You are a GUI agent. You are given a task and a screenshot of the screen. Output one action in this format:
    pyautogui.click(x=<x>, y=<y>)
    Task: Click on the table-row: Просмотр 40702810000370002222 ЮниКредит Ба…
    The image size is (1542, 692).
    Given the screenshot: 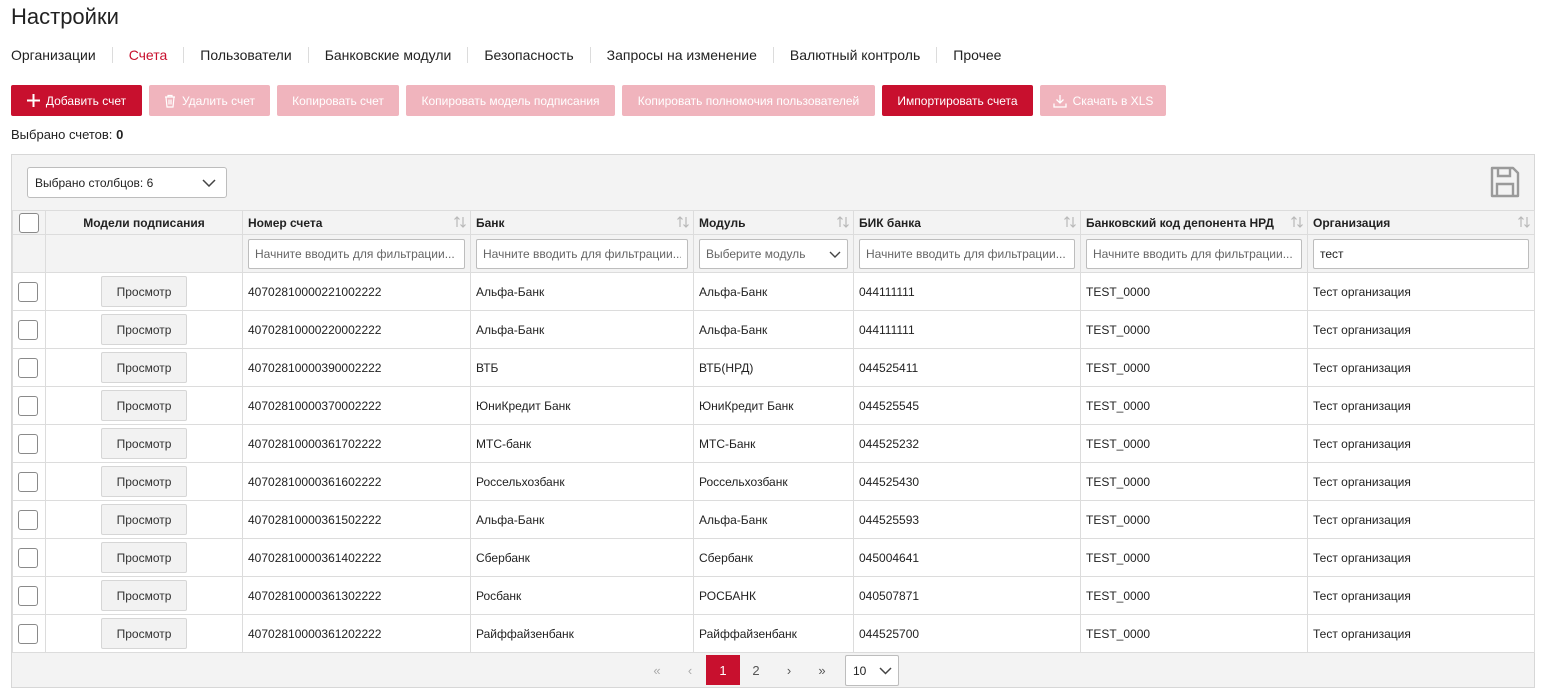 What is the action you would take?
    pyautogui.click(x=773, y=405)
    